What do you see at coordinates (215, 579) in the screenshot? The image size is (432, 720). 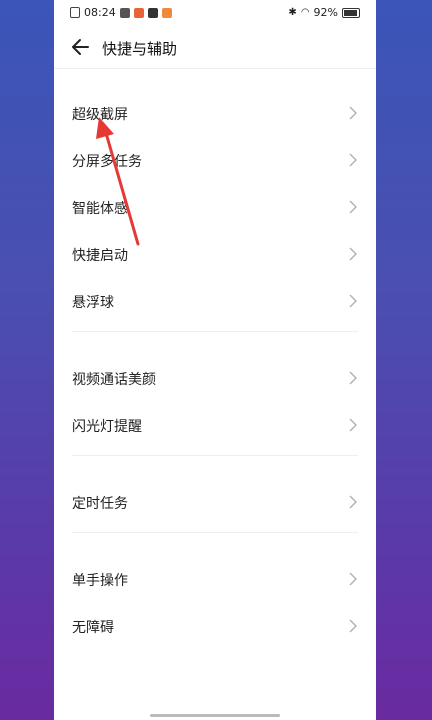 I see `settings-item: 单手操作` at bounding box center [215, 579].